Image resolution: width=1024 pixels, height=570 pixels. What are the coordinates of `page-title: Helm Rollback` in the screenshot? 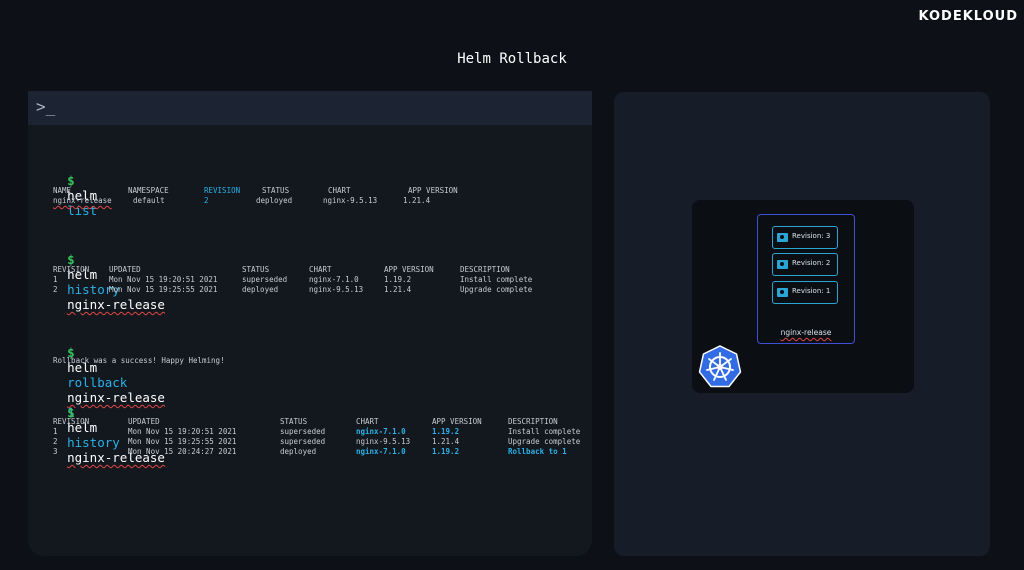 It's located at (512, 59).